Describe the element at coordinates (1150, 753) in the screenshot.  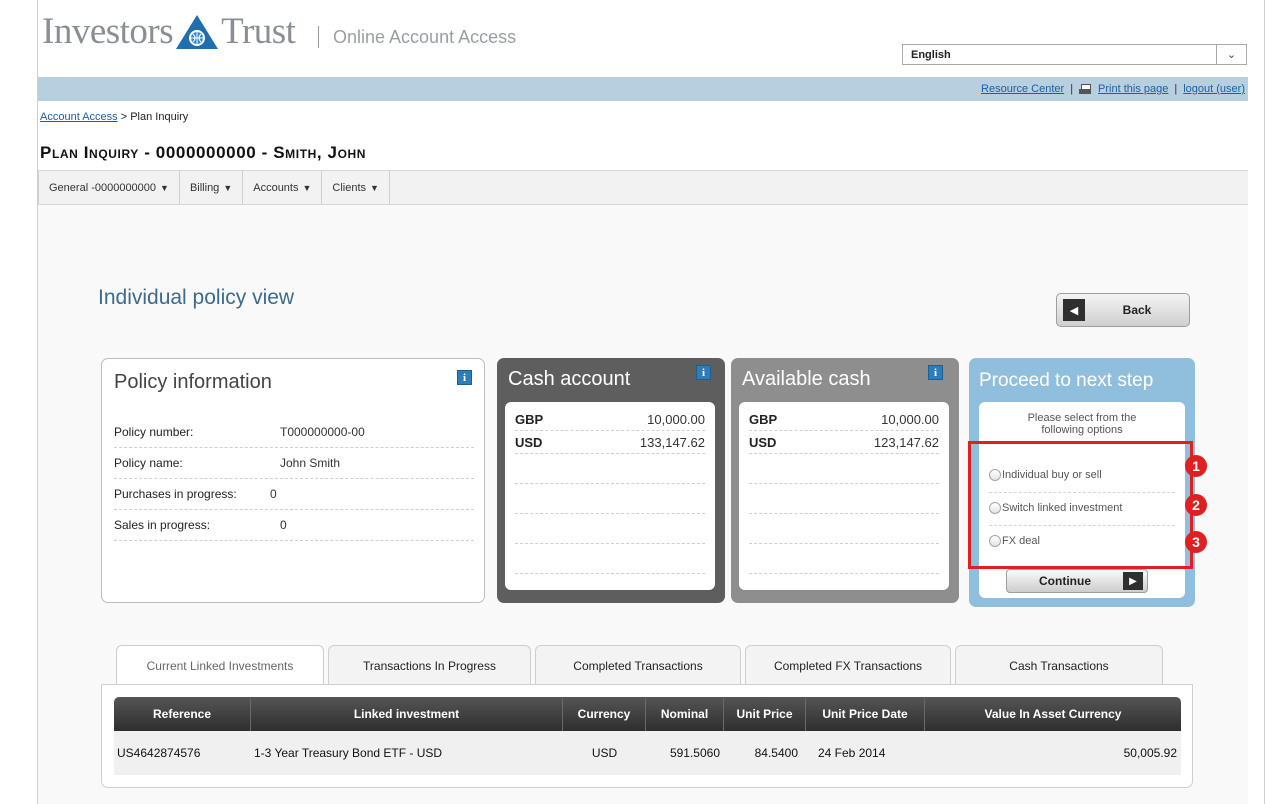
I see `cell-value-asset-currency: 50,005.92` at that location.